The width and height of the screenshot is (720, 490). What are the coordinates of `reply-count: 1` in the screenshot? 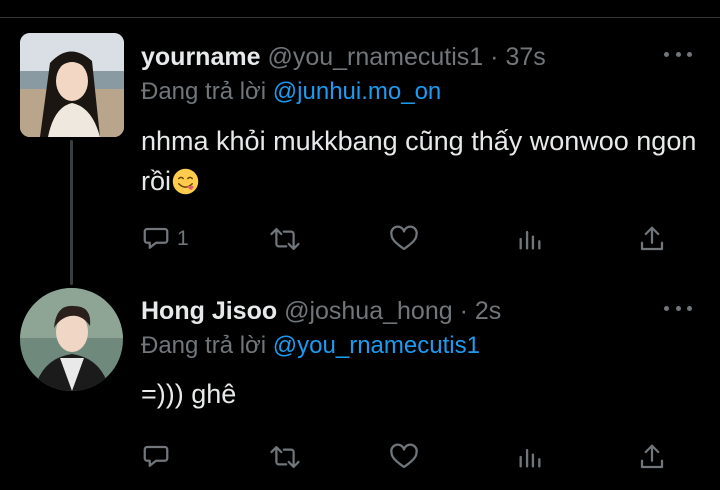 It's located at (183, 238).